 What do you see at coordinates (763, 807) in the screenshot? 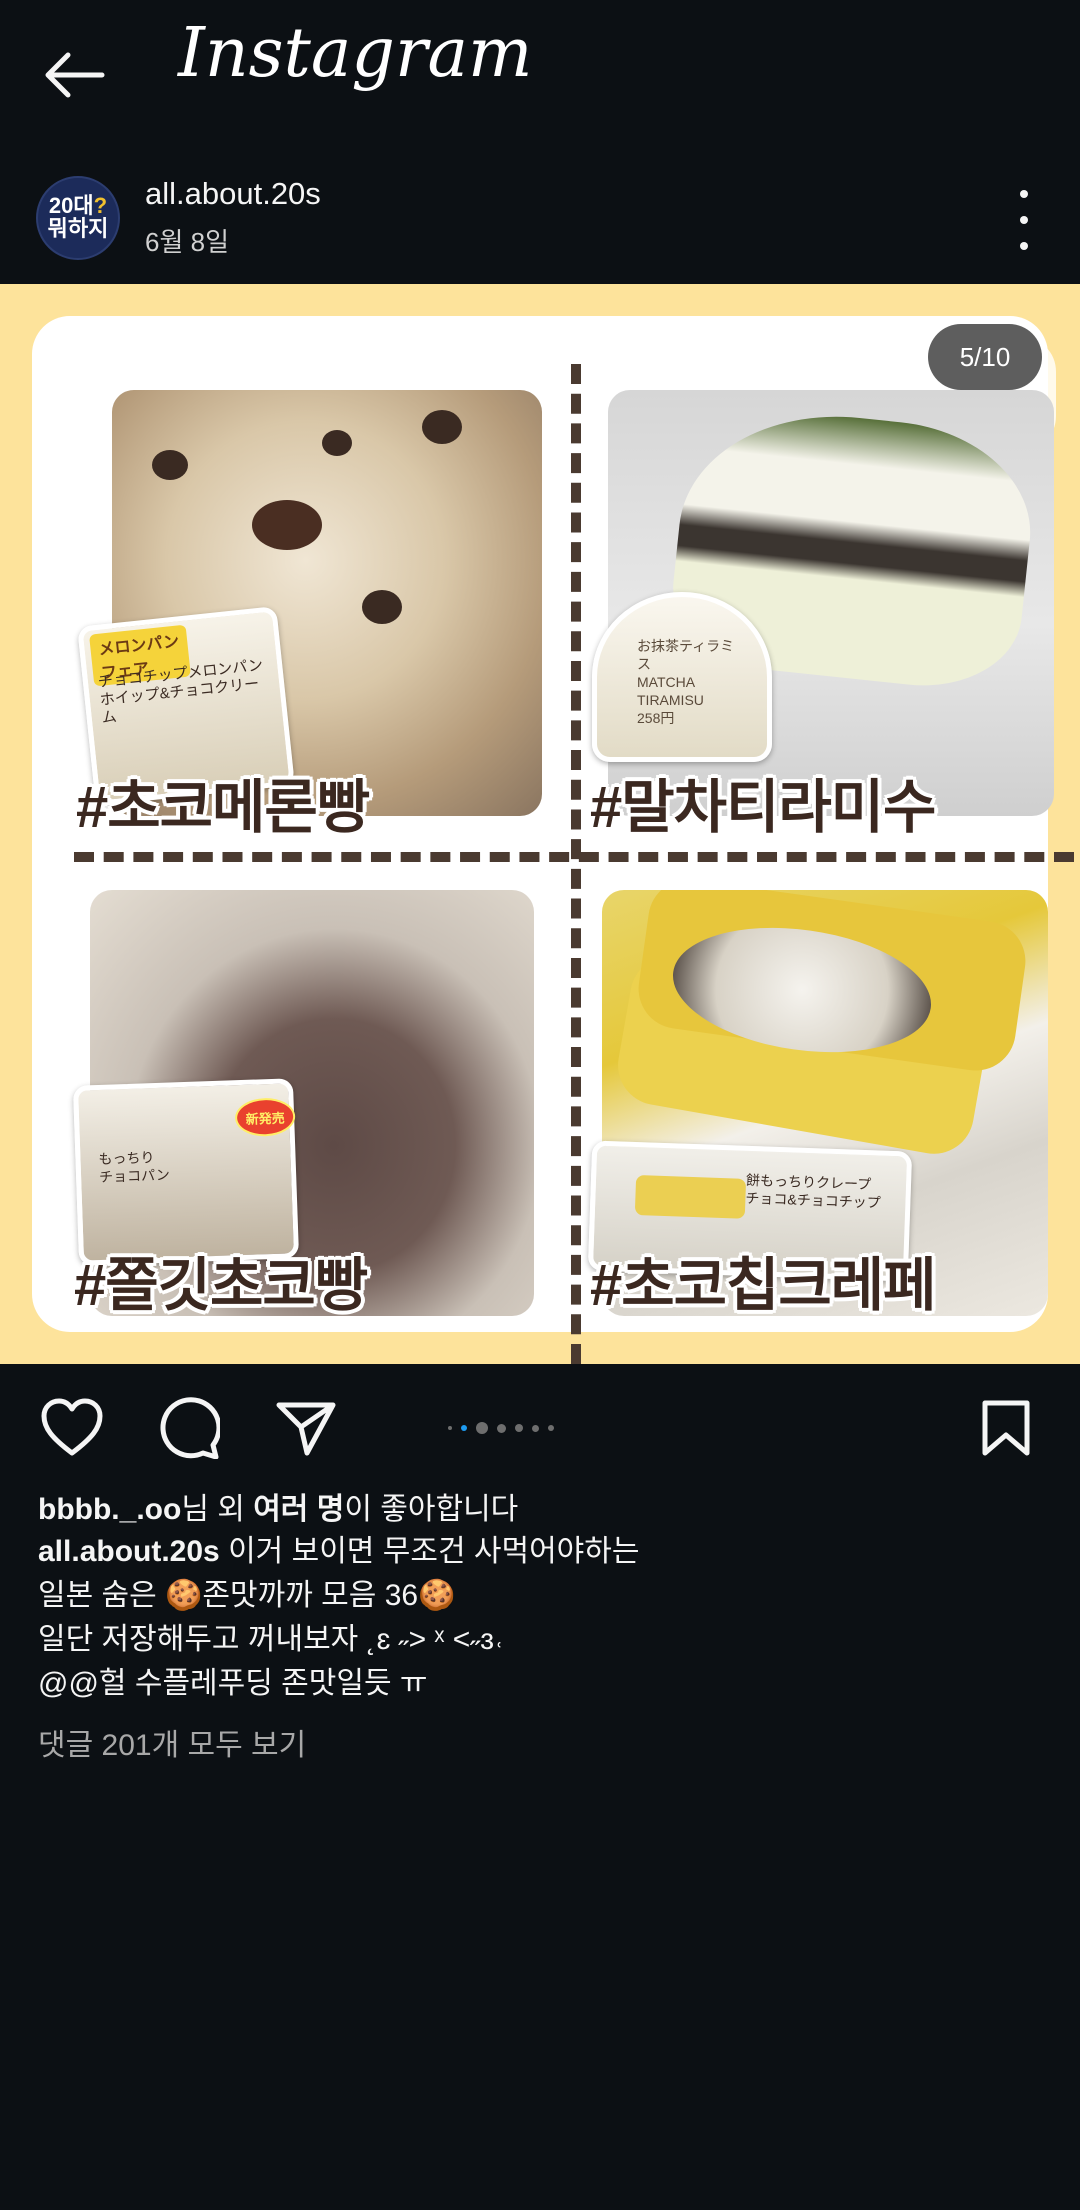
I see `label-matcha-tiramisu: #말차티라미수` at bounding box center [763, 807].